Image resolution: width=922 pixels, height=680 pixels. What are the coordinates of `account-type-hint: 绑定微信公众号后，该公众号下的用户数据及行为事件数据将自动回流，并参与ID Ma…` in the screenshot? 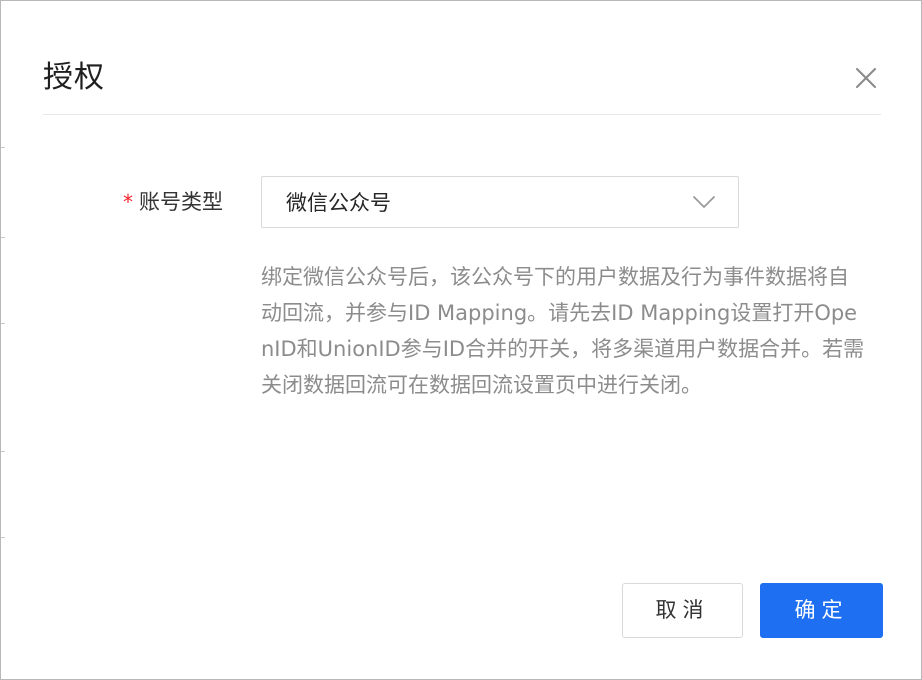 It's located at (563, 331).